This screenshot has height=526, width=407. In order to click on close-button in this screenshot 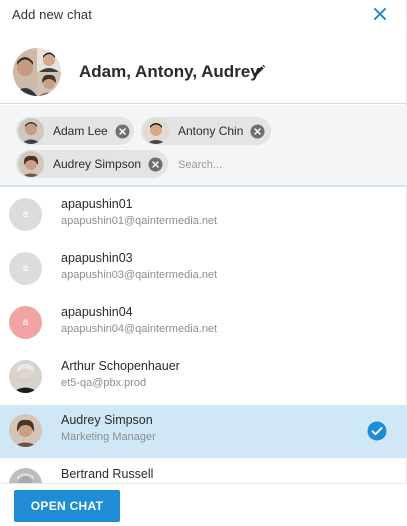, I will do `click(380, 14)`.